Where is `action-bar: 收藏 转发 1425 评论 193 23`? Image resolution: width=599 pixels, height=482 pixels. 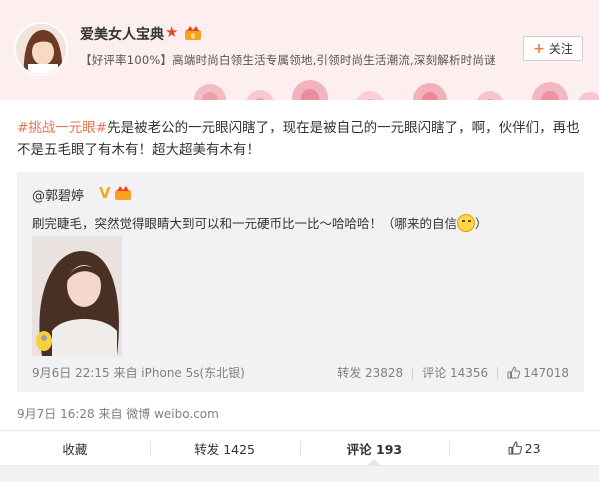 action-bar: 收藏 转发 1425 评论 193 23 is located at coordinates (299, 447).